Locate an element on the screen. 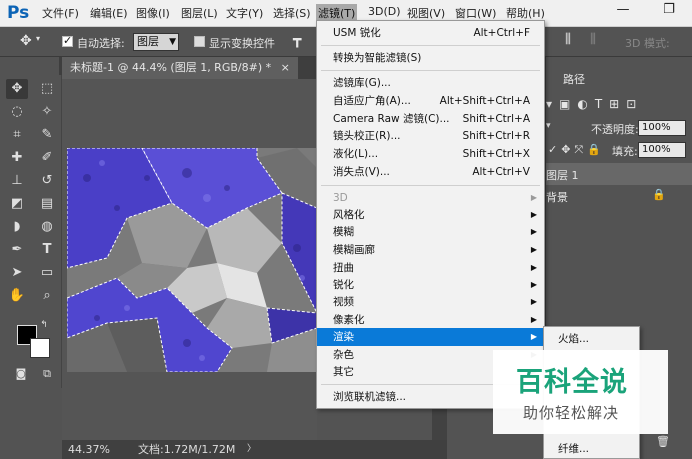 The height and width of the screenshot is (459, 692). menu-item-lens-correction: 镜头校正(R)... Shift+Ctrl+R is located at coordinates (430, 136).